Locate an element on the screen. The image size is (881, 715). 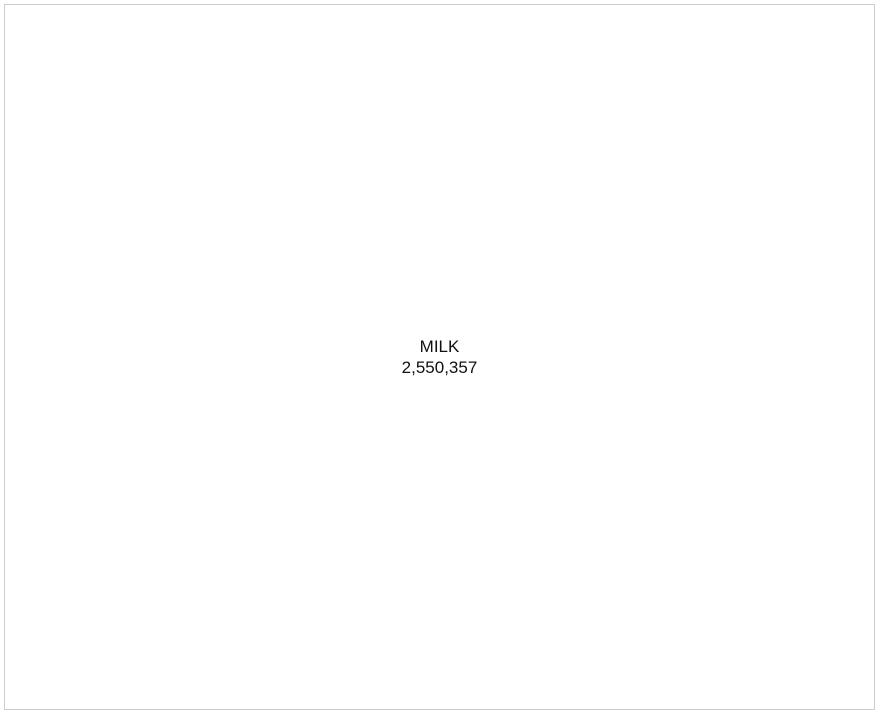
tile-label: MILK is located at coordinates (439, 346).